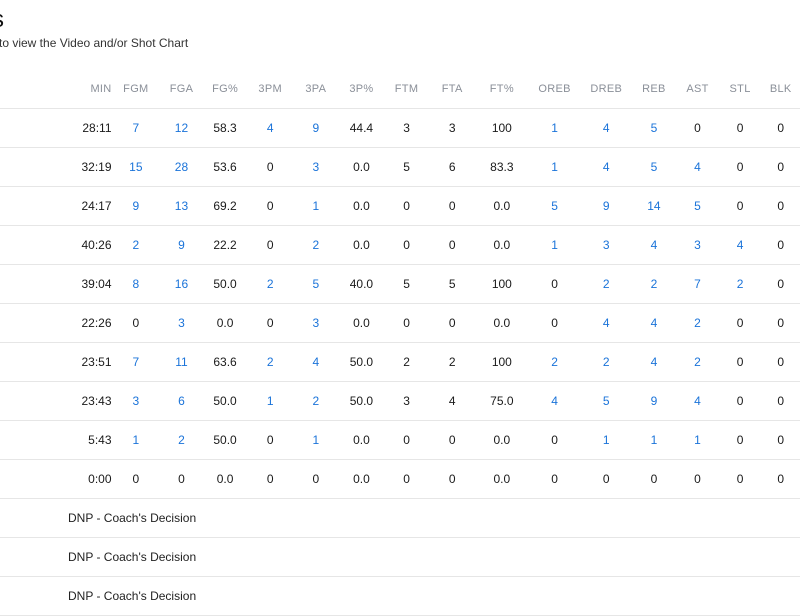 Image resolution: width=800 pixels, height=616 pixels. I want to click on stat-cell-fga: 16, so click(181, 284).